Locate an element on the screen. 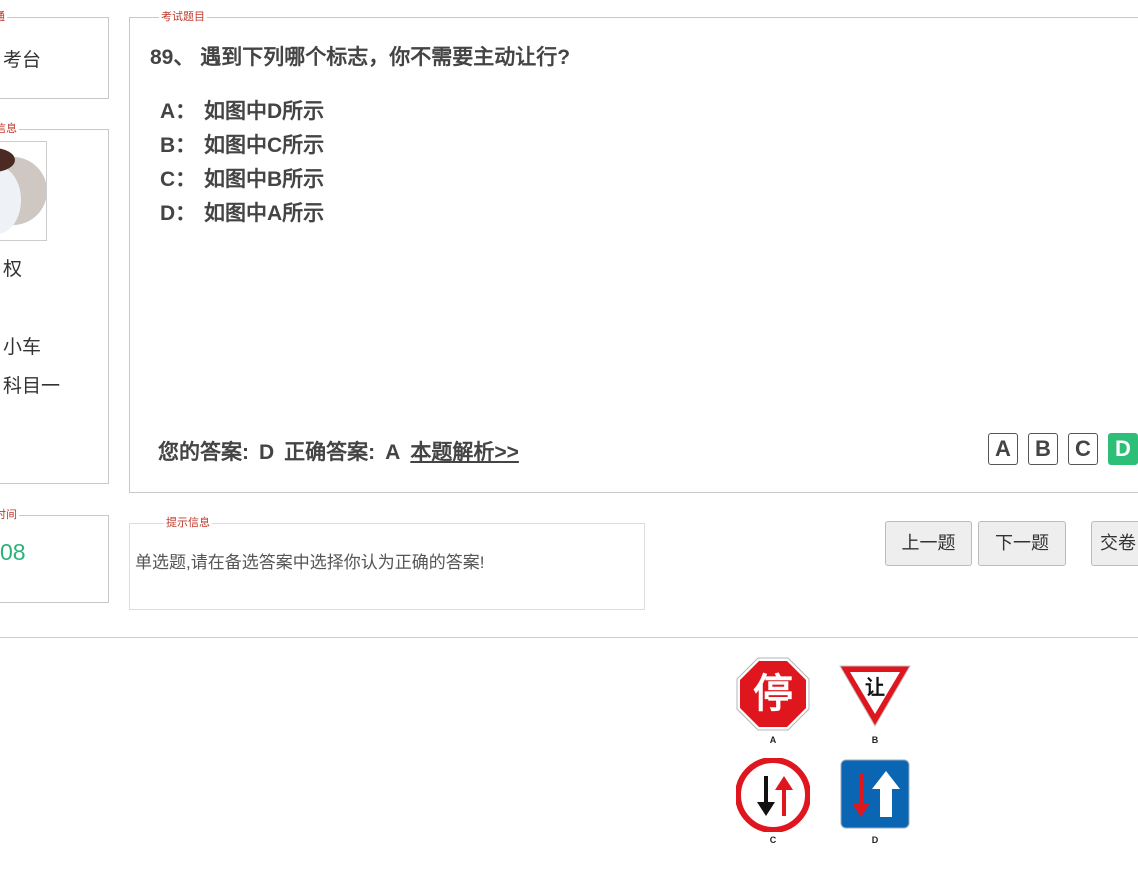  option-a: A： 如图中D所示 is located at coordinates (242, 110).